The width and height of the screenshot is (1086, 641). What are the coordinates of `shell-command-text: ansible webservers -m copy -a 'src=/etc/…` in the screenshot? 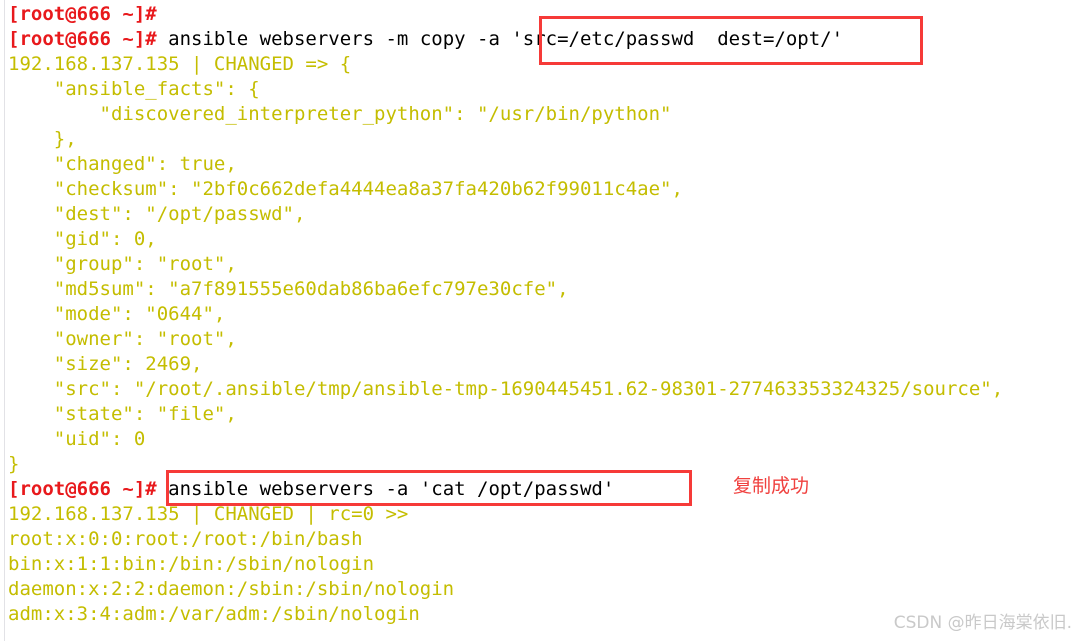 It's located at (500, 39).